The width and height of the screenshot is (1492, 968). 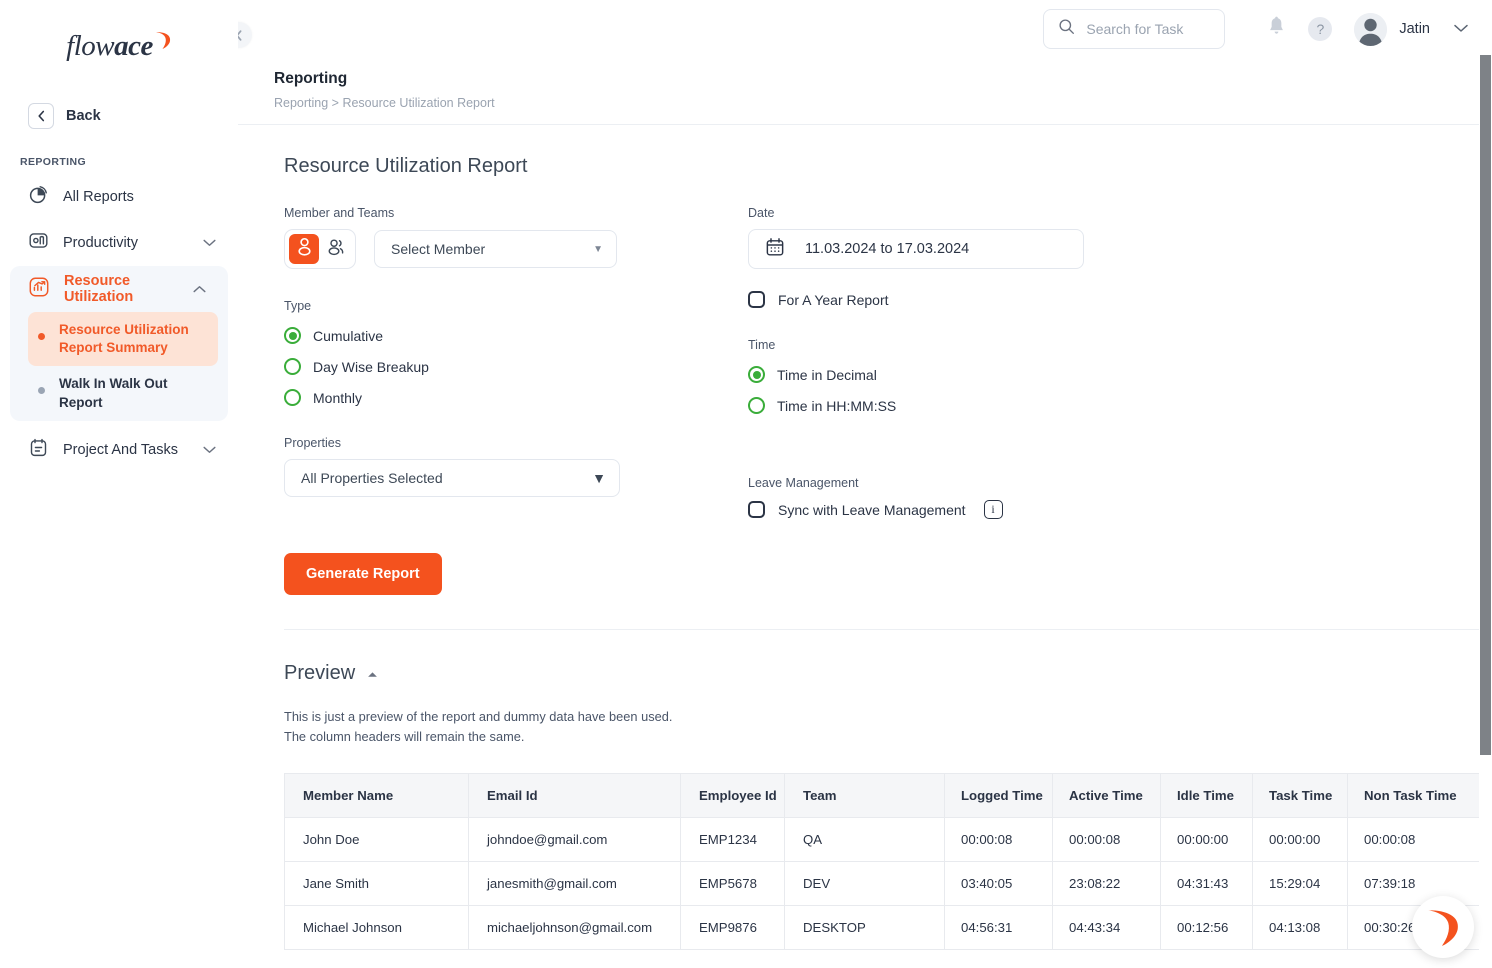 What do you see at coordinates (123, 339) in the screenshot?
I see `sidebar-subitem-resource-utilization-report-summary: Resource Utilization Report Summary` at bounding box center [123, 339].